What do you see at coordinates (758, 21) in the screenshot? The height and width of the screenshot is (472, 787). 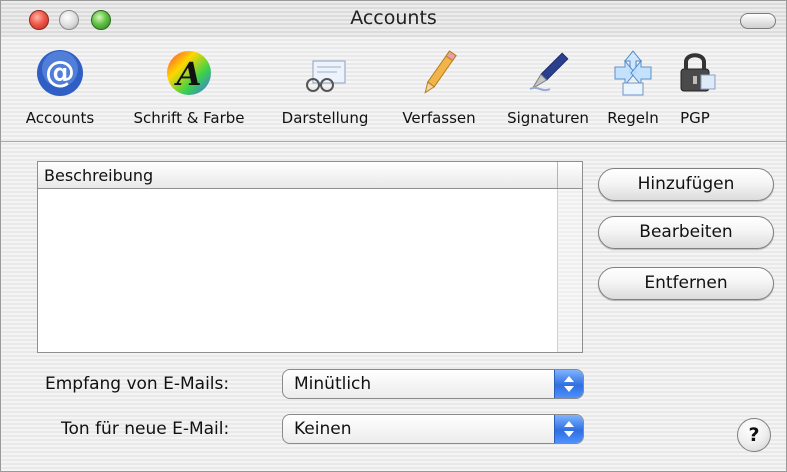 I see `toolbar-toggle-button` at bounding box center [758, 21].